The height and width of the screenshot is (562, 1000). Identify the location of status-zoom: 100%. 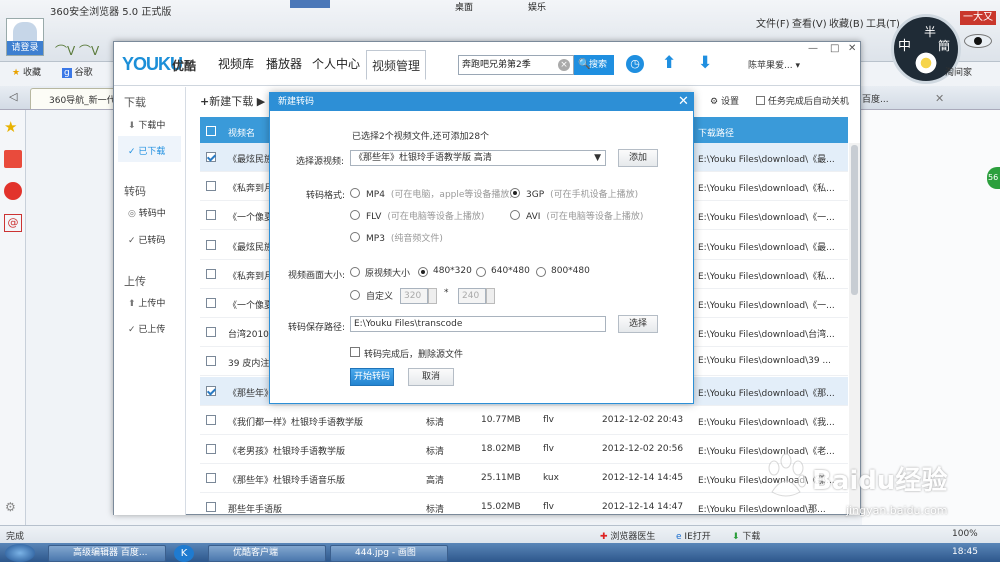
(965, 534).